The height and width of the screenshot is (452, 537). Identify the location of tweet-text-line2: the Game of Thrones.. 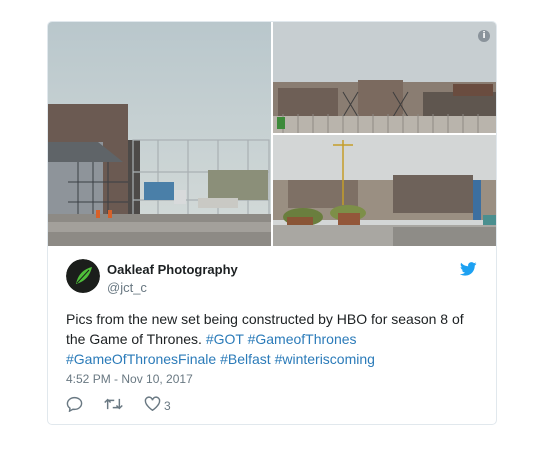
(134, 339).